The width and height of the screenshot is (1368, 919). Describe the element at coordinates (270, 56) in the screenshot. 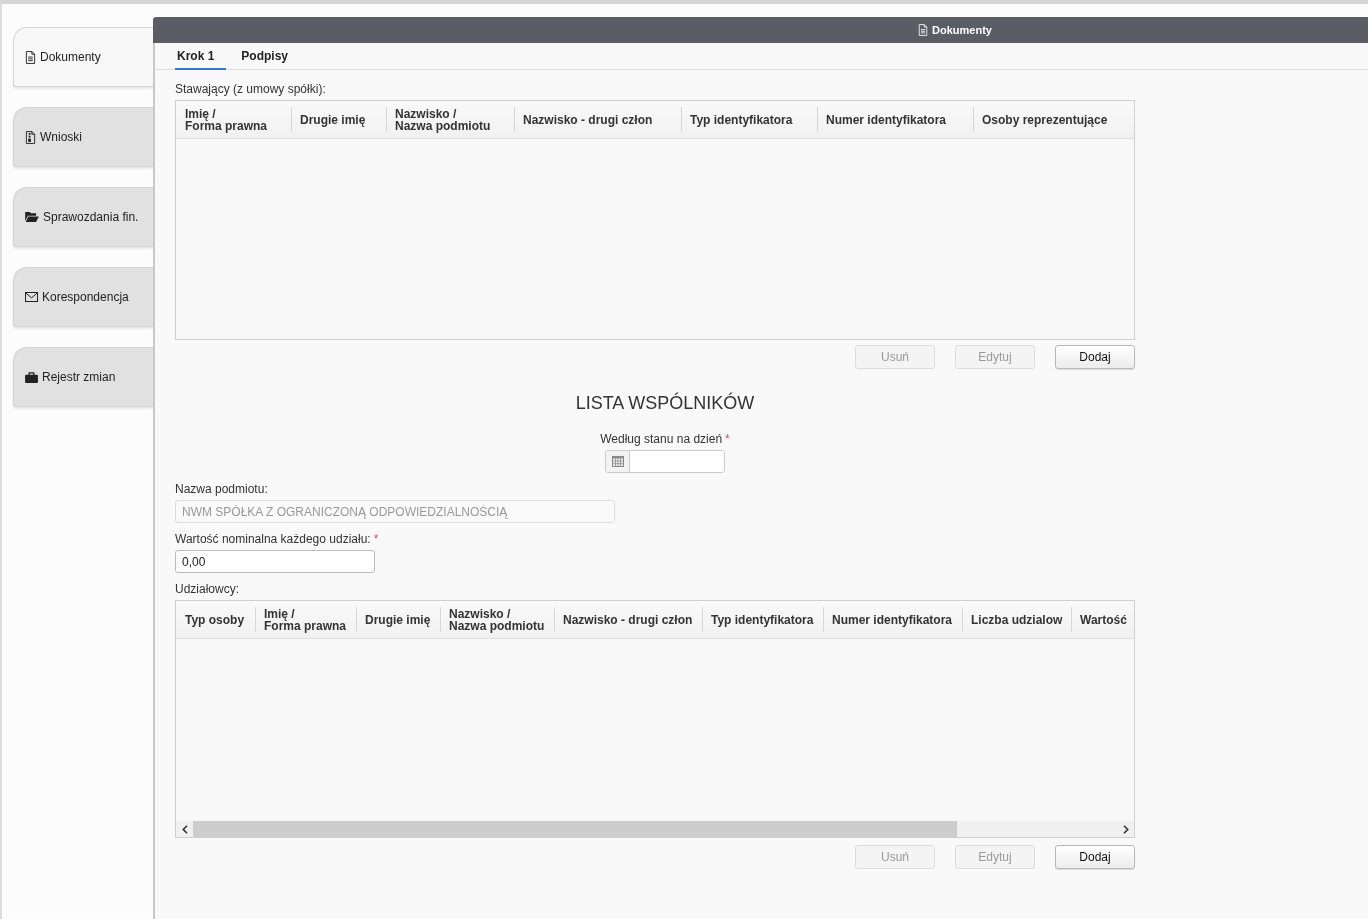

I see `tab: Podpisy` at that location.